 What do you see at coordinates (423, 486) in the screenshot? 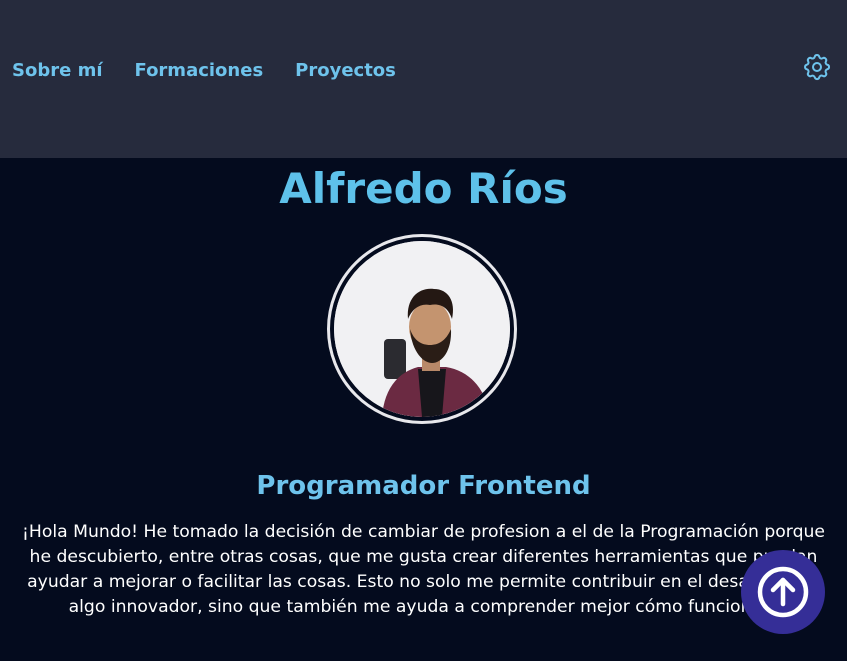
I see `profile-role: Programador Frontend` at bounding box center [423, 486].